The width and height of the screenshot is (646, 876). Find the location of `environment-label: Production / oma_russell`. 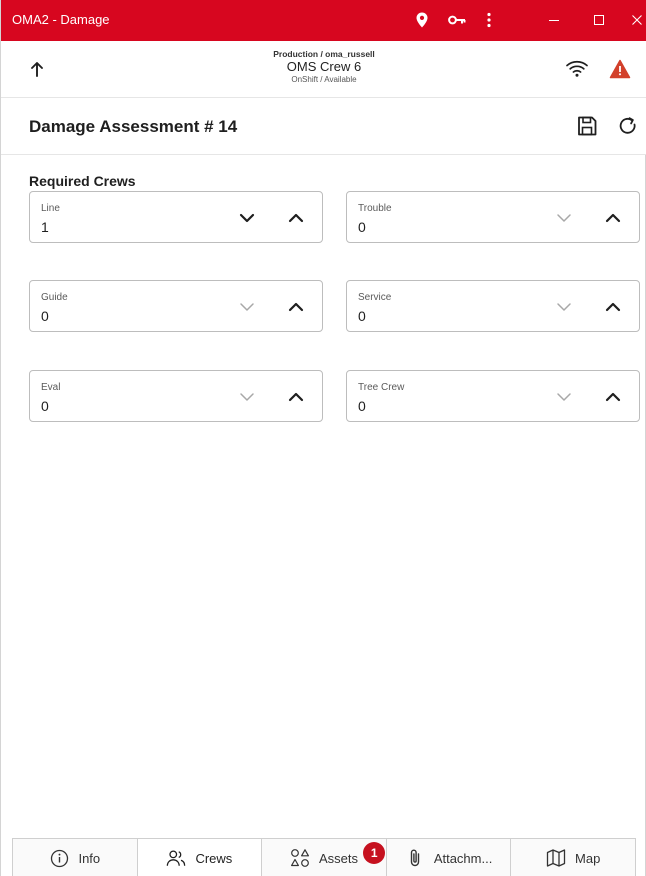

environment-label: Production / oma_russell is located at coordinates (324, 54).